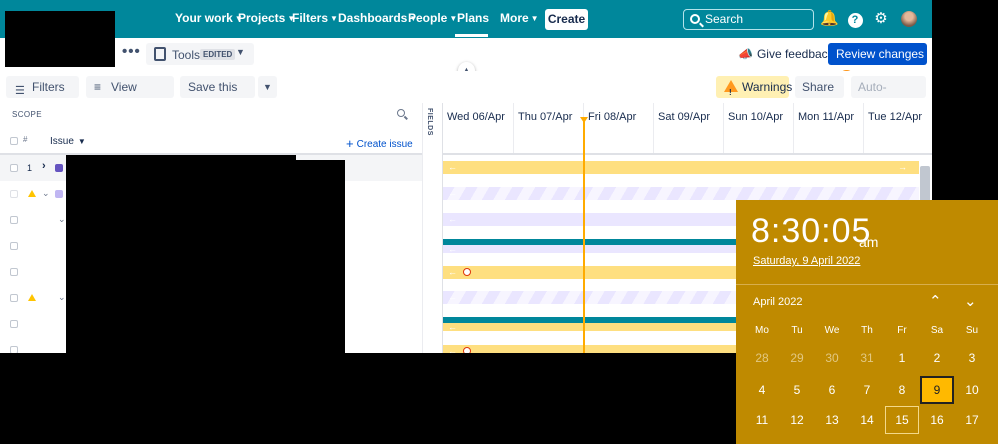 This screenshot has height=444, width=998. I want to click on tools-label: Tools, so click(186, 55).